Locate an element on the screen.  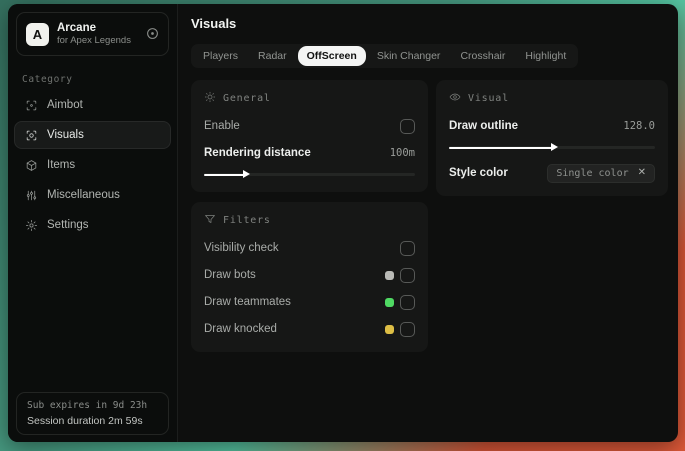
filters-panel-header: Filters is located at coordinates (309, 220).